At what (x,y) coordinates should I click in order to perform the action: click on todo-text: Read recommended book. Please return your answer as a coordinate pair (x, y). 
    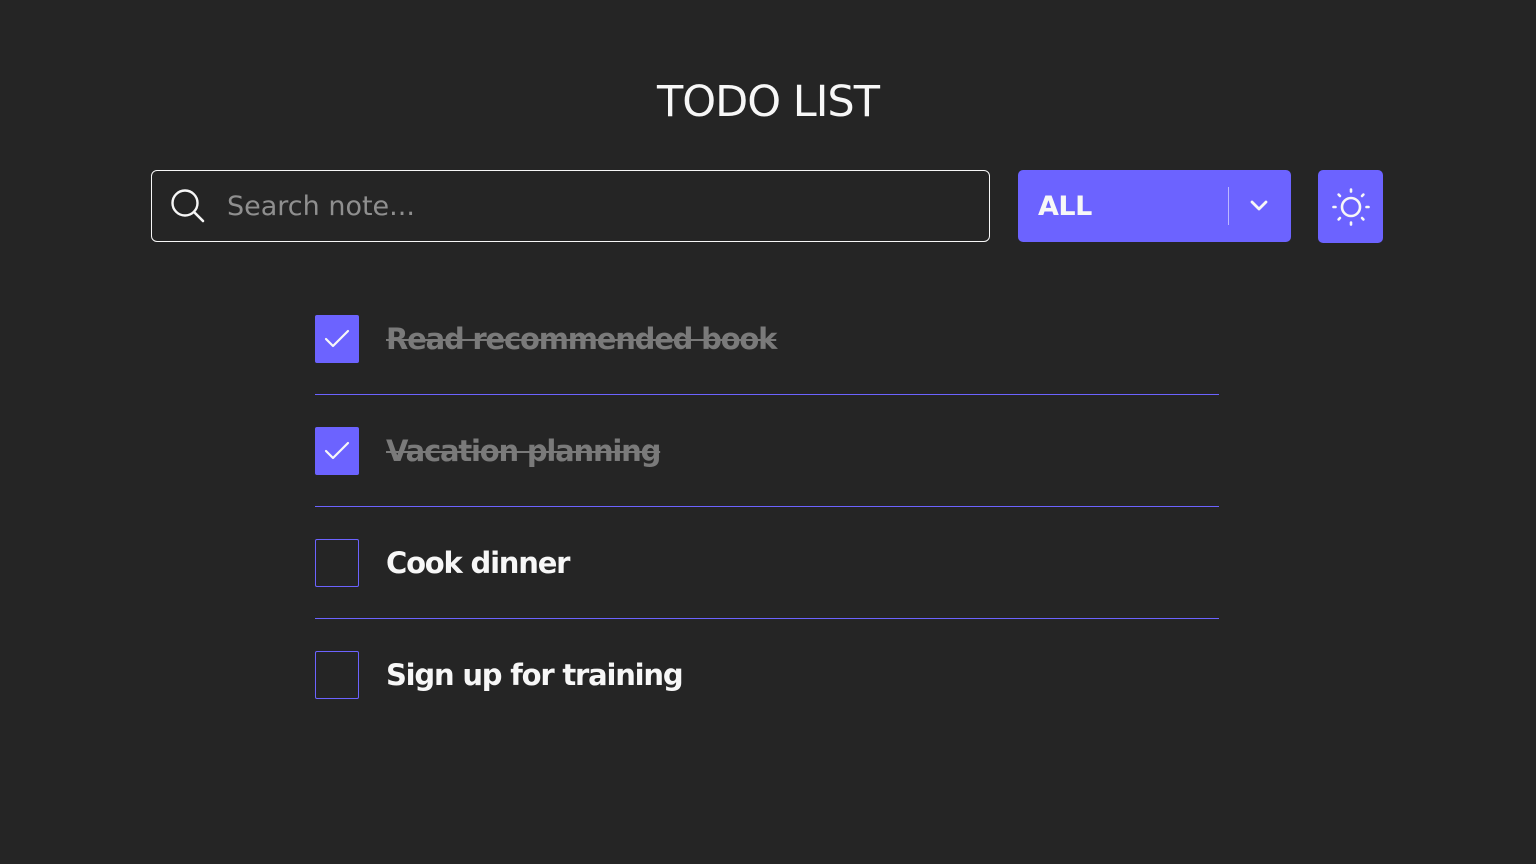
    Looking at the image, I should click on (581, 338).